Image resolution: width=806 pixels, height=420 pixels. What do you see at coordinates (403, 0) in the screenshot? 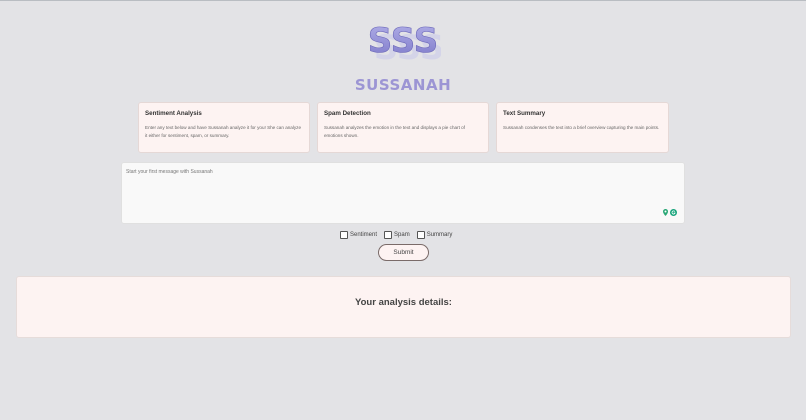
I see `top-border` at bounding box center [403, 0].